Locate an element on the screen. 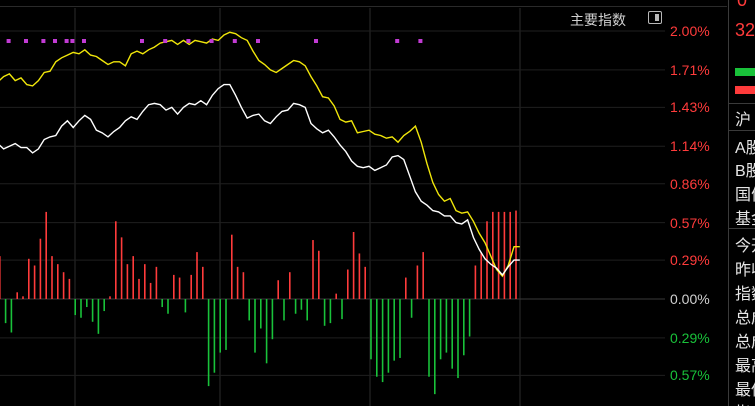  right-item-total-amount: 总成 is located at coordinates (745, 342).